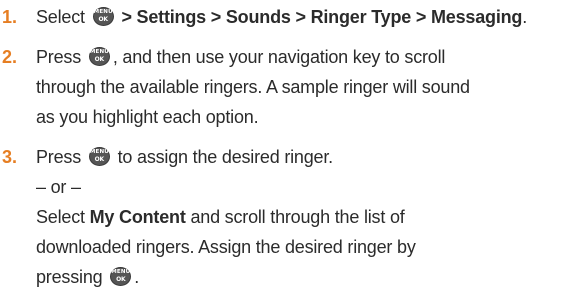 The height and width of the screenshot is (299, 585). I want to click on menu-option: My Content, so click(137, 217).